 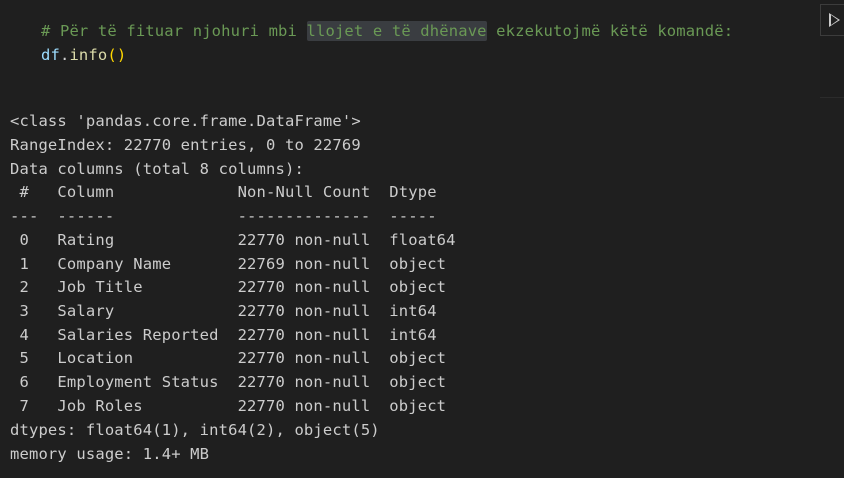 I want to click on comment-text-highlight: llojet e të dhënave, so click(x=396, y=31).